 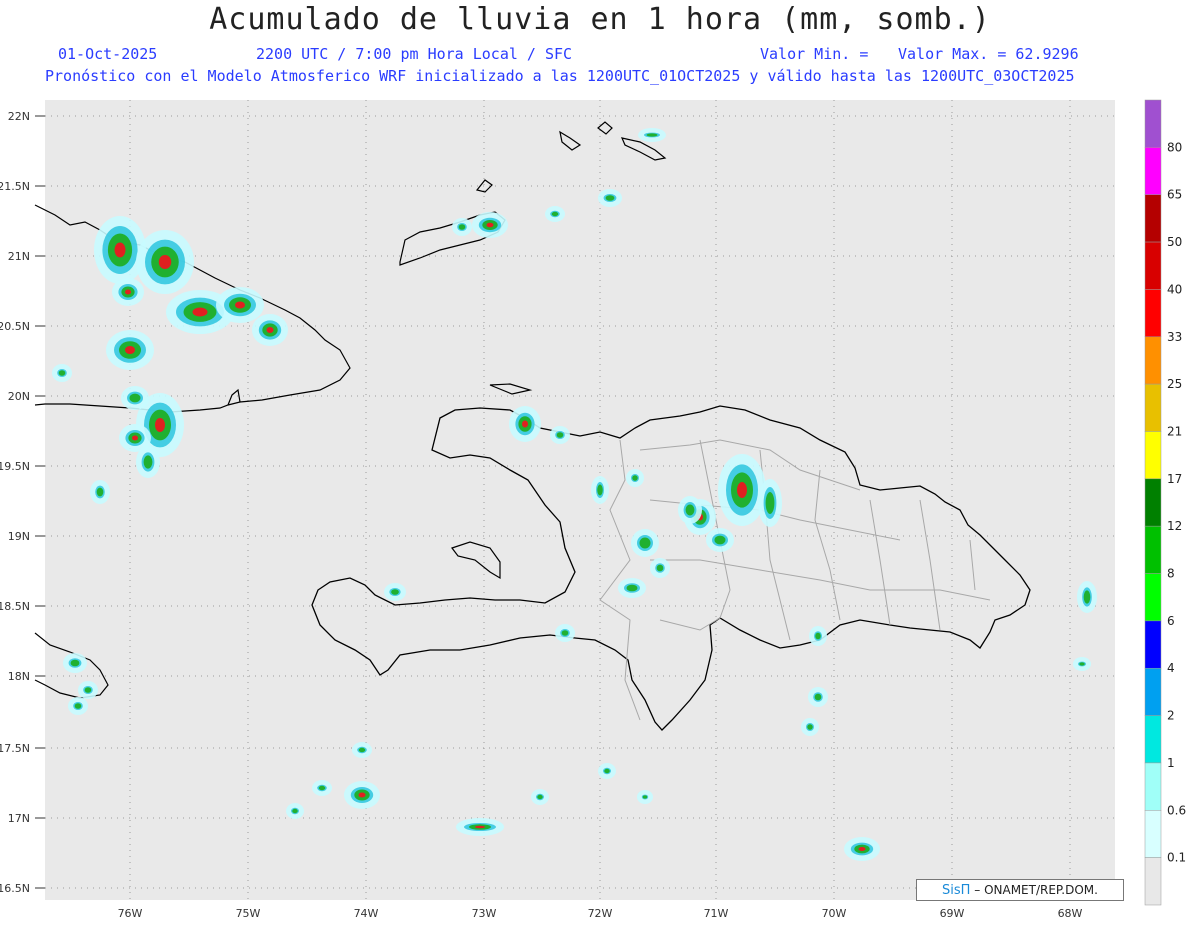 I want to click on lat-tick-label: 20N, so click(x=19, y=396).